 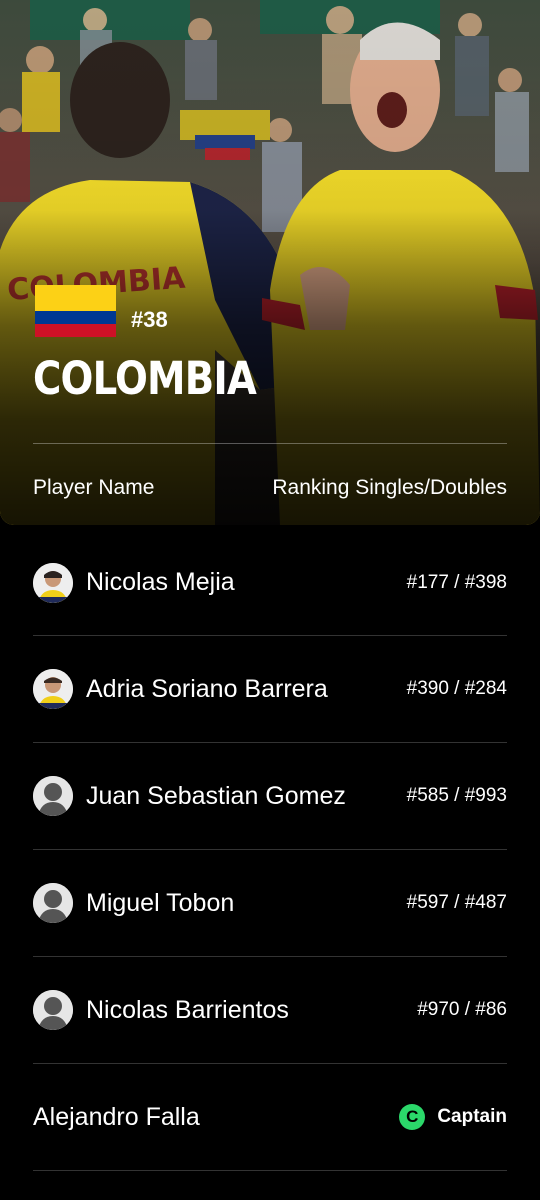 What do you see at coordinates (216, 795) in the screenshot?
I see `player-name: Juan Sebastian Gomez` at bounding box center [216, 795].